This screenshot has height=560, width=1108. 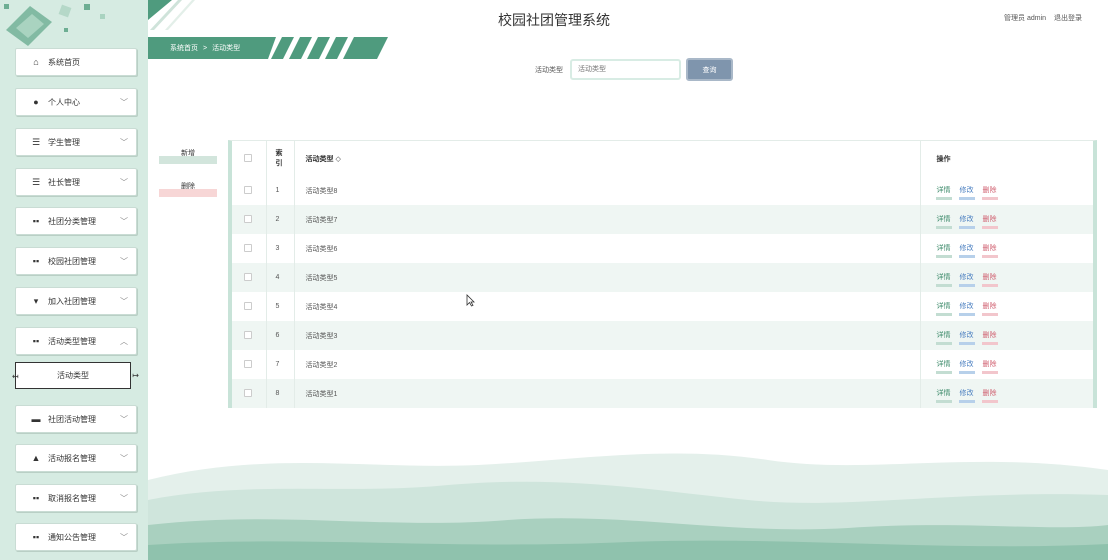 What do you see at coordinates (321, 278) in the screenshot?
I see `row-activity-type: 活动类型5` at bounding box center [321, 278].